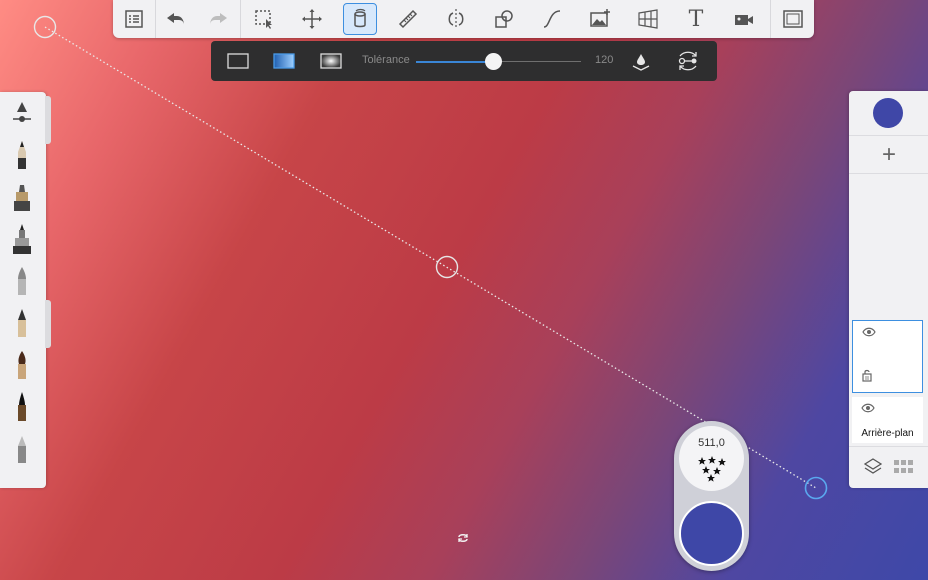  Describe the element at coordinates (711, 443) in the screenshot. I see `brush-size-value: 511,0` at that location.